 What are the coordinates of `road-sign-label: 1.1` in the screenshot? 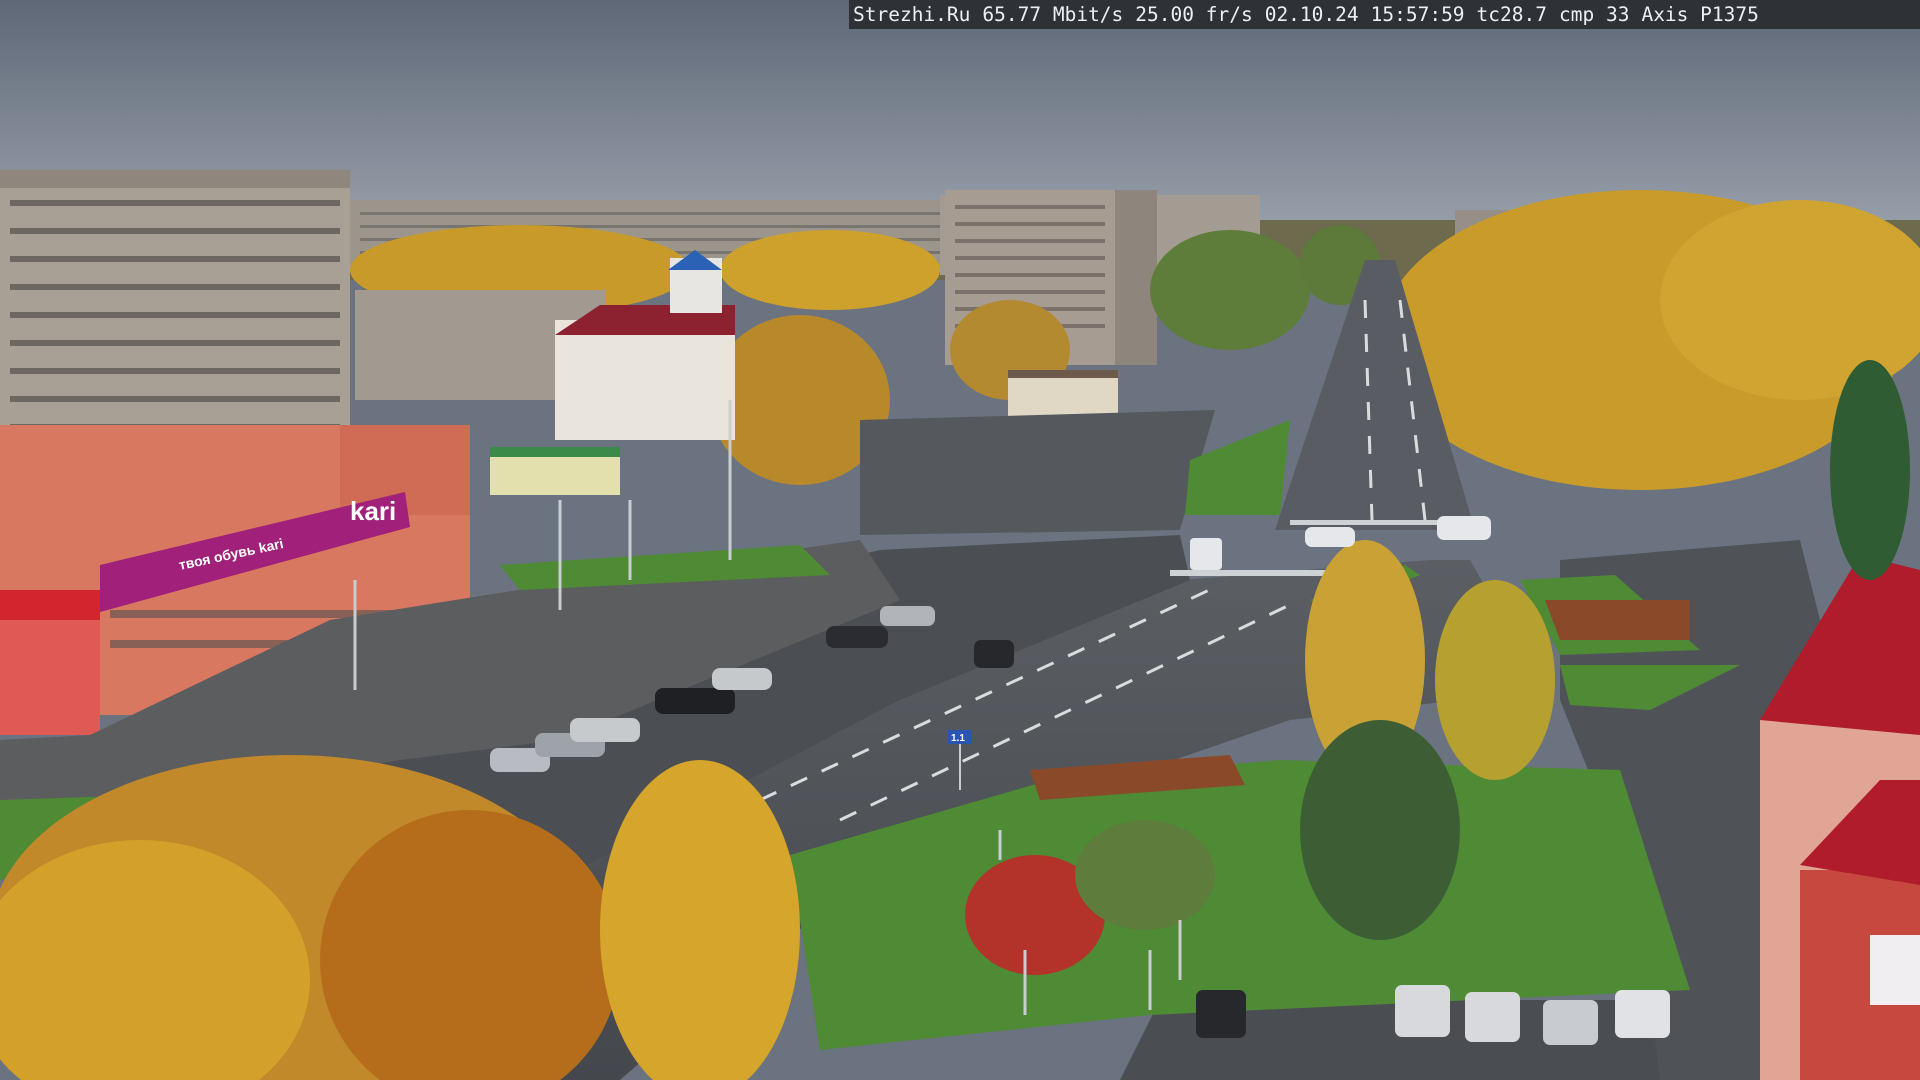 It's located at (958, 738).